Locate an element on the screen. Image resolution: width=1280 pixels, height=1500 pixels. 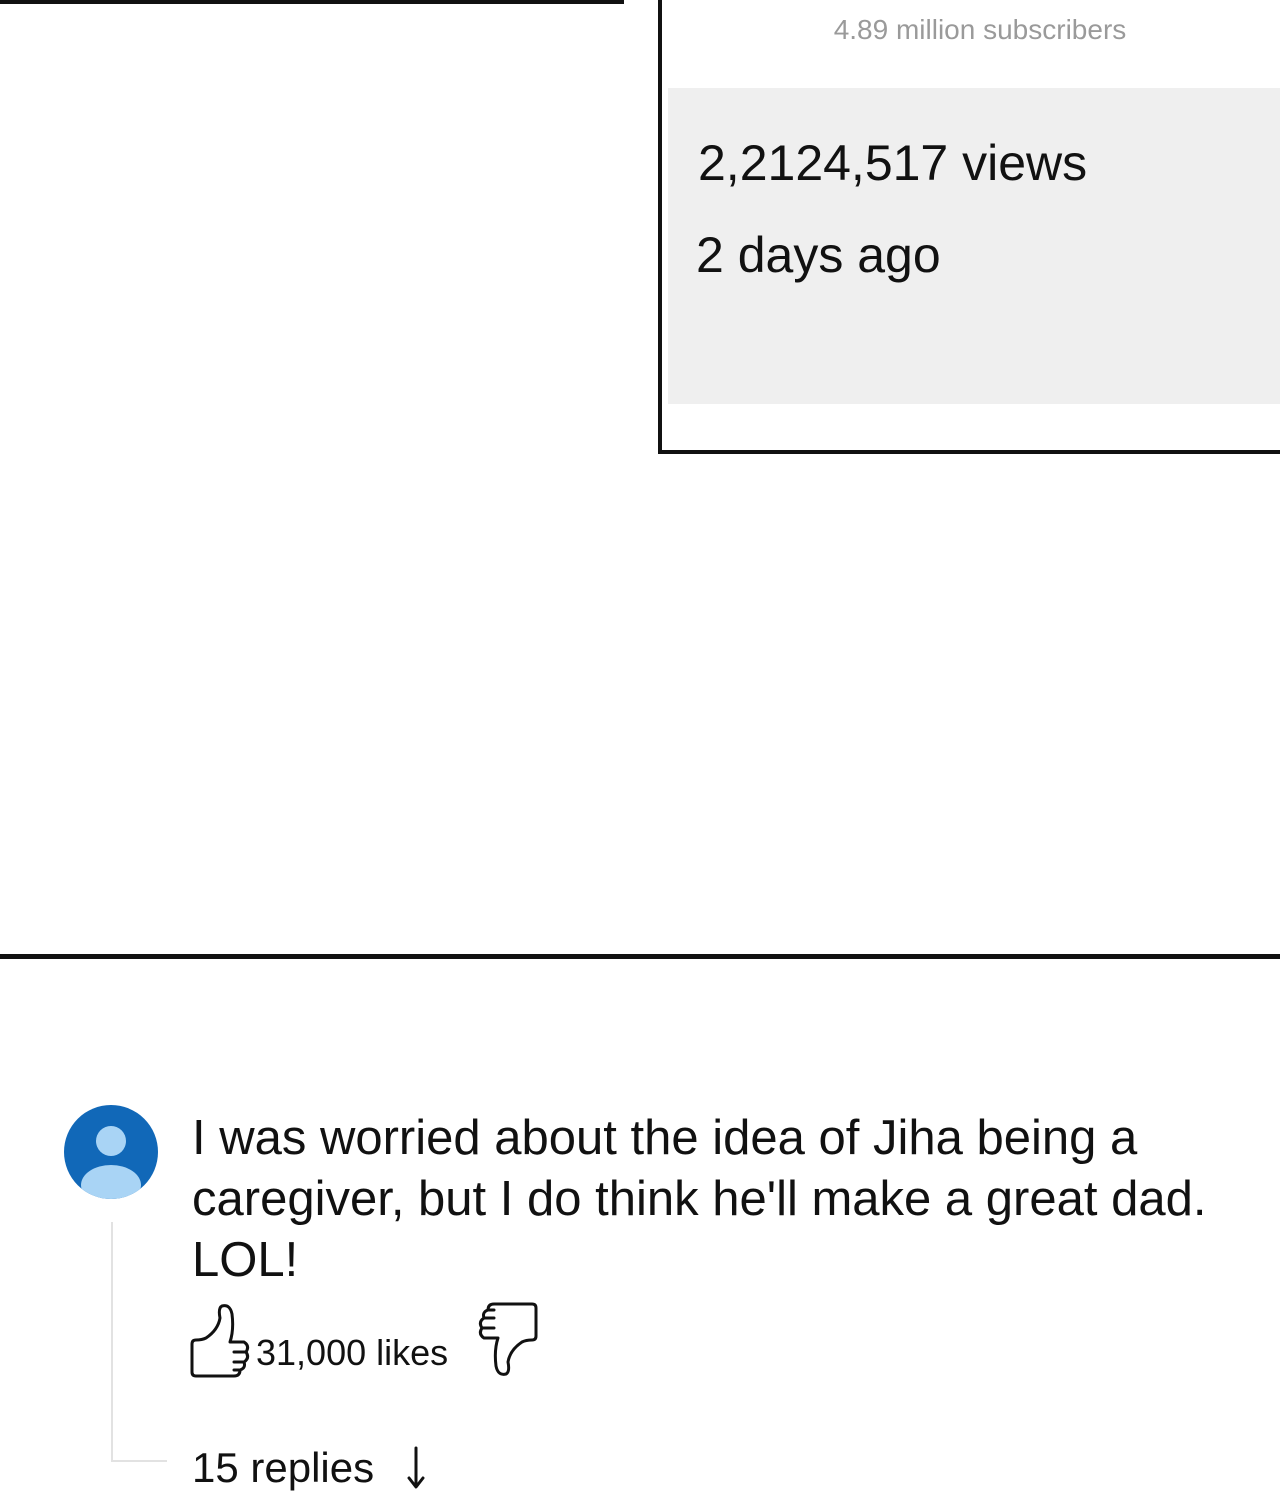
panel-divider is located at coordinates (640, 956).